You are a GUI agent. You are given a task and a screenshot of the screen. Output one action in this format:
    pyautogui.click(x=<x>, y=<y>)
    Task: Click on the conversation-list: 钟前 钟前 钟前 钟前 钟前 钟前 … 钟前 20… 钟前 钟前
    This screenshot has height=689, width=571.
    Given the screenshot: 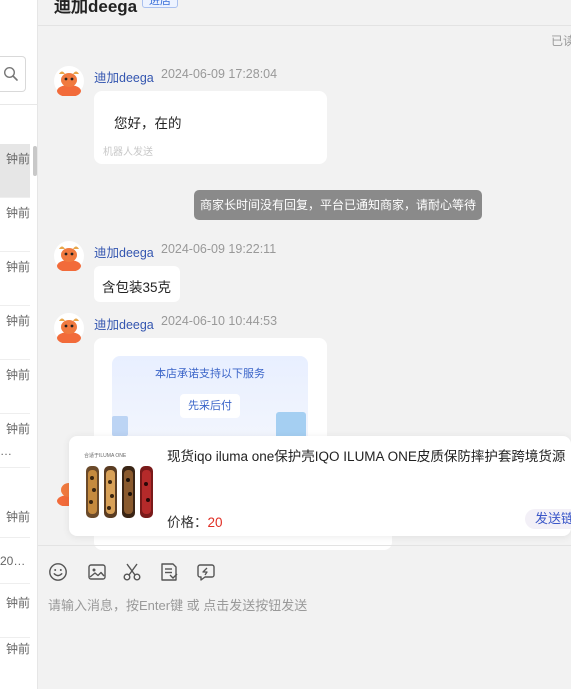 What is the action you would take?
    pyautogui.click(x=19, y=344)
    